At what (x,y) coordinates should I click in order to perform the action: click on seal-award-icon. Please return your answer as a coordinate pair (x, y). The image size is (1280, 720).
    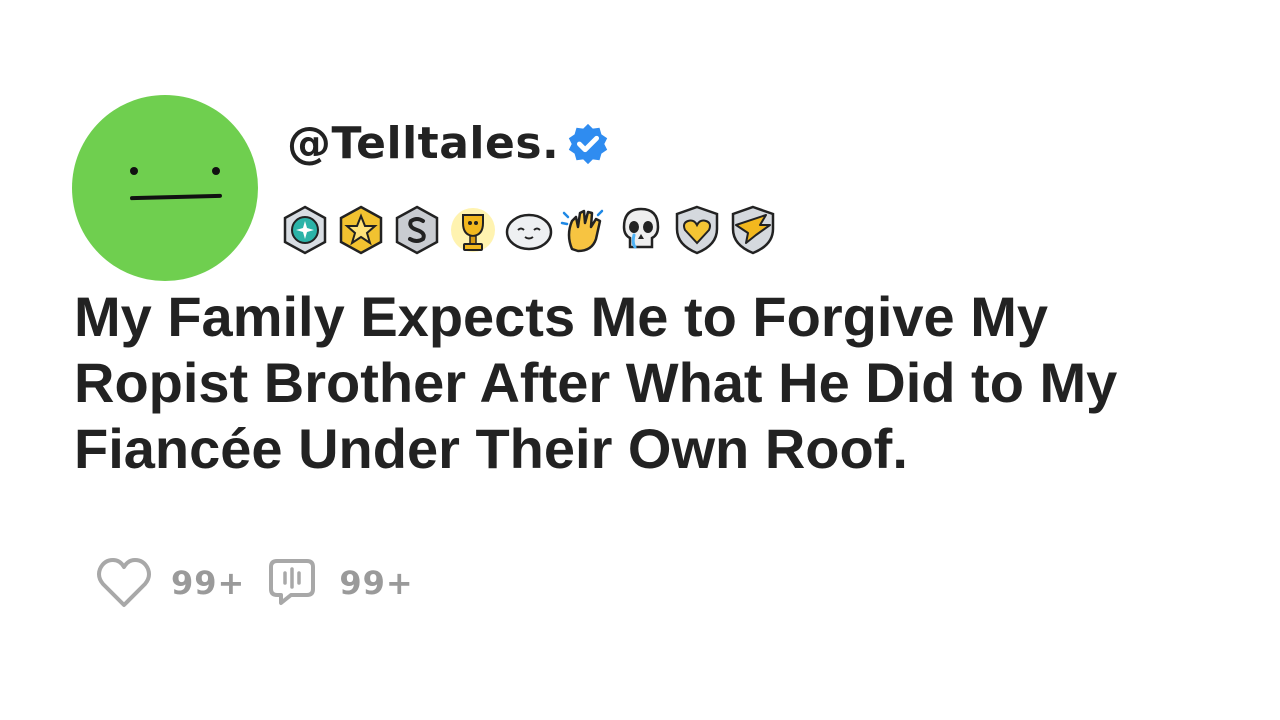
    Looking at the image, I should click on (529, 230).